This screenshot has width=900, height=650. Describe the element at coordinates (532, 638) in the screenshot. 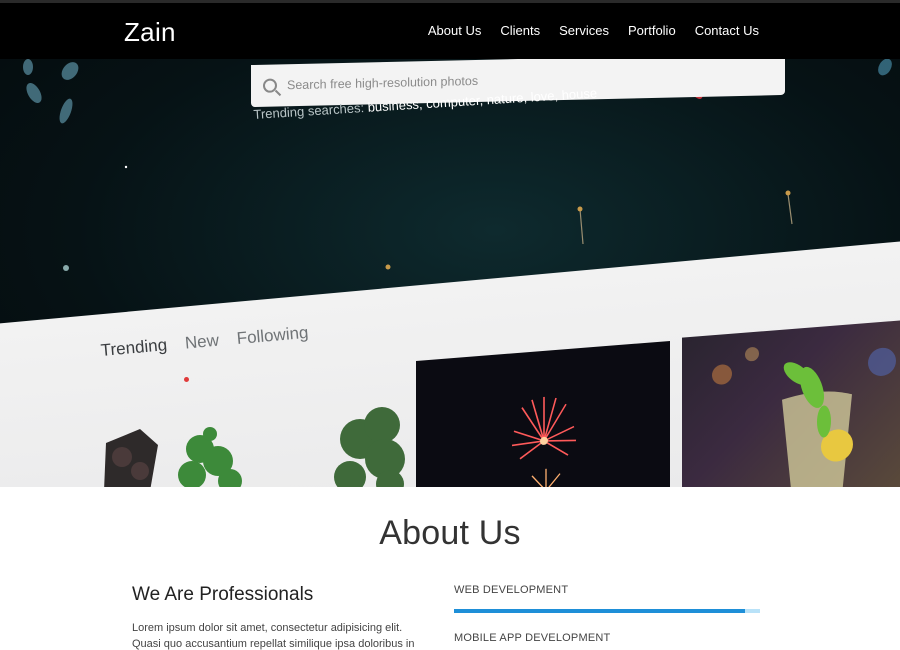

I see `skill-label-mobile-app-development: MOBILE APP DEVELOPMENT` at that location.